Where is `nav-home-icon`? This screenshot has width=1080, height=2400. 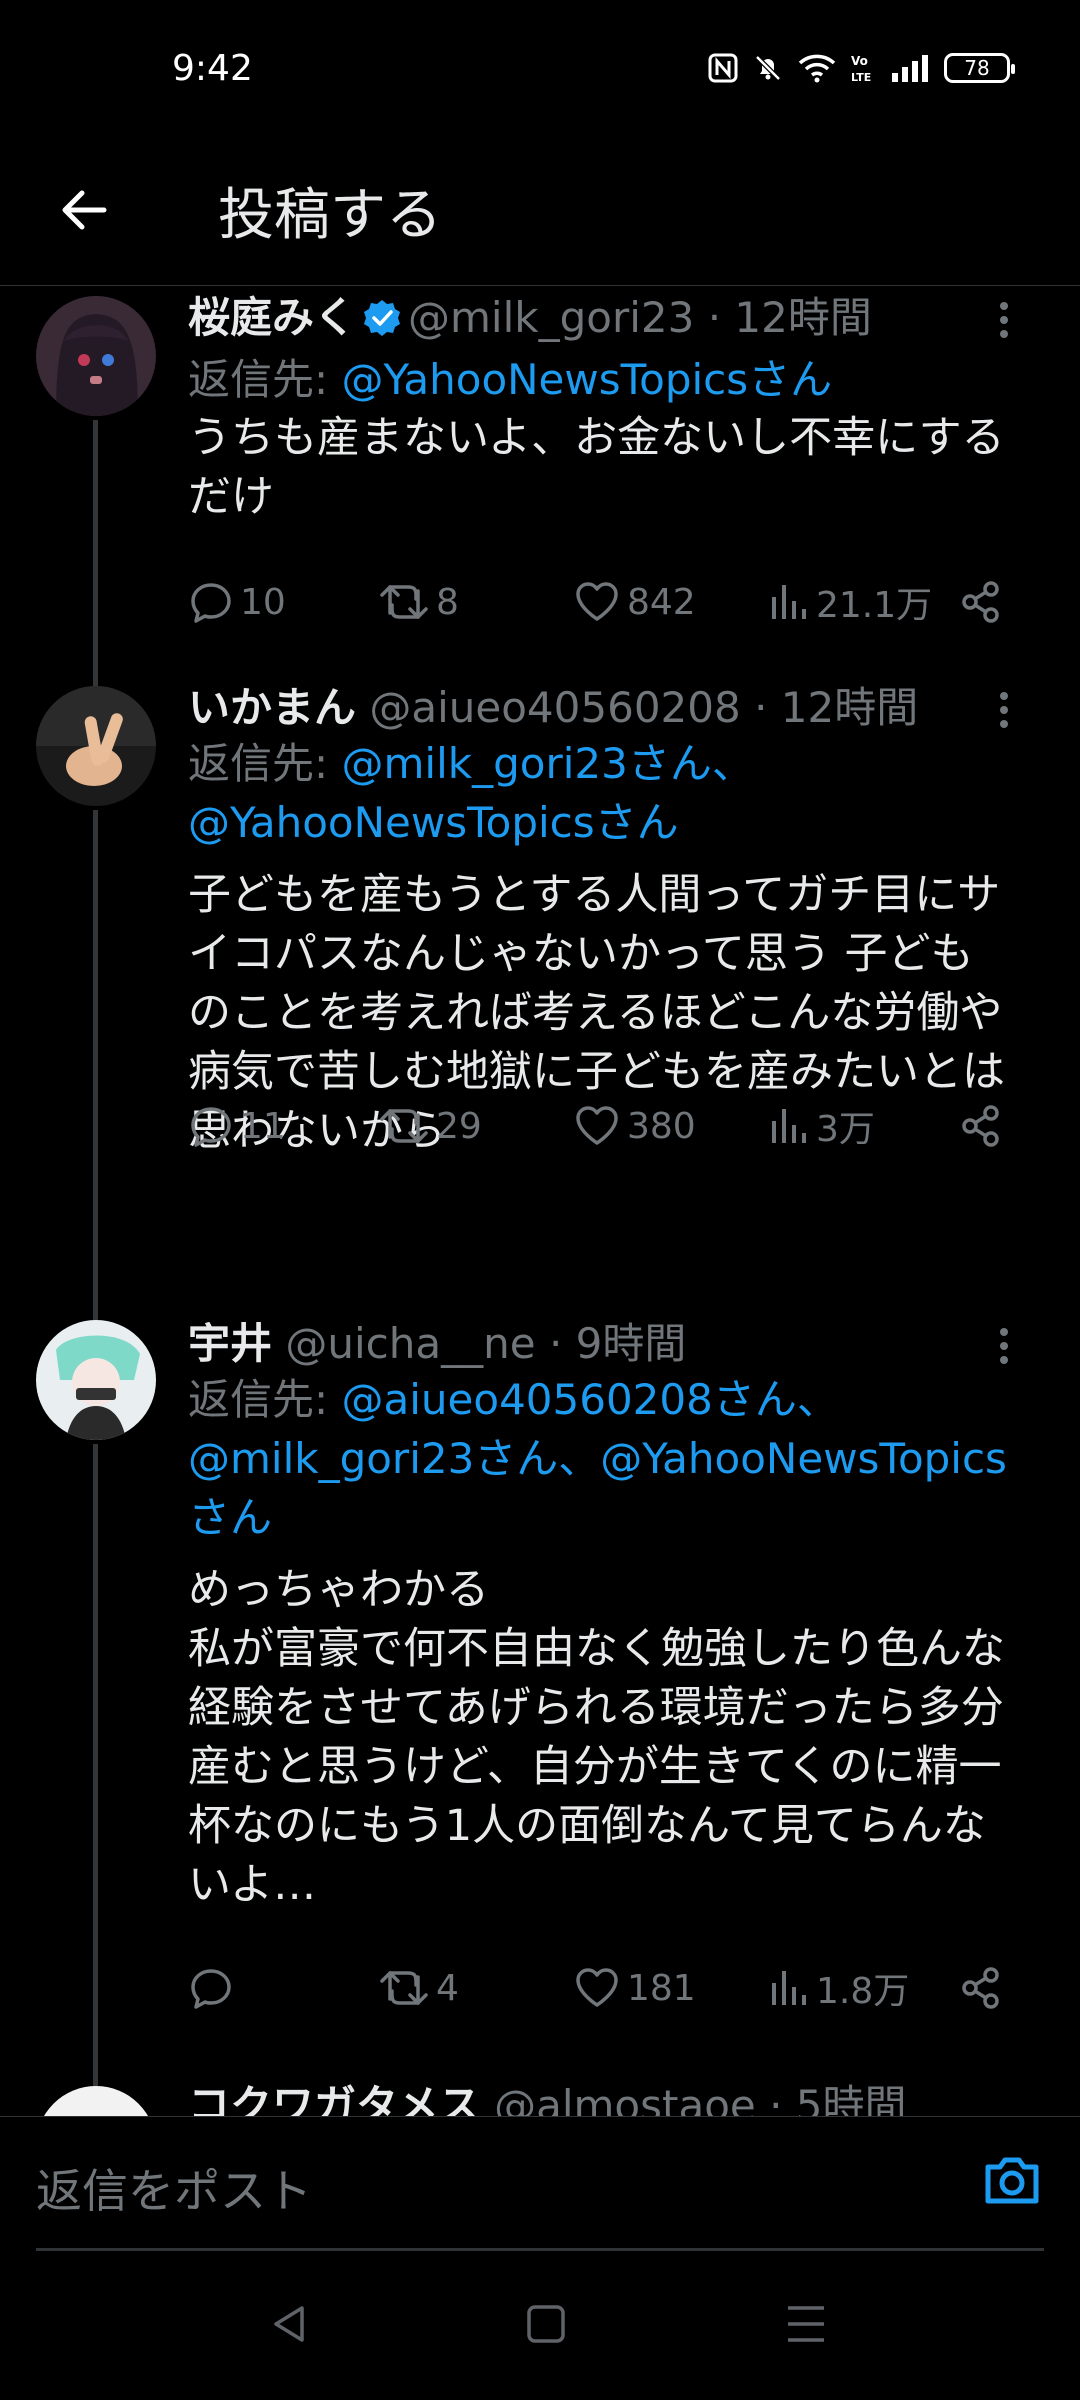 nav-home-icon is located at coordinates (546, 2326).